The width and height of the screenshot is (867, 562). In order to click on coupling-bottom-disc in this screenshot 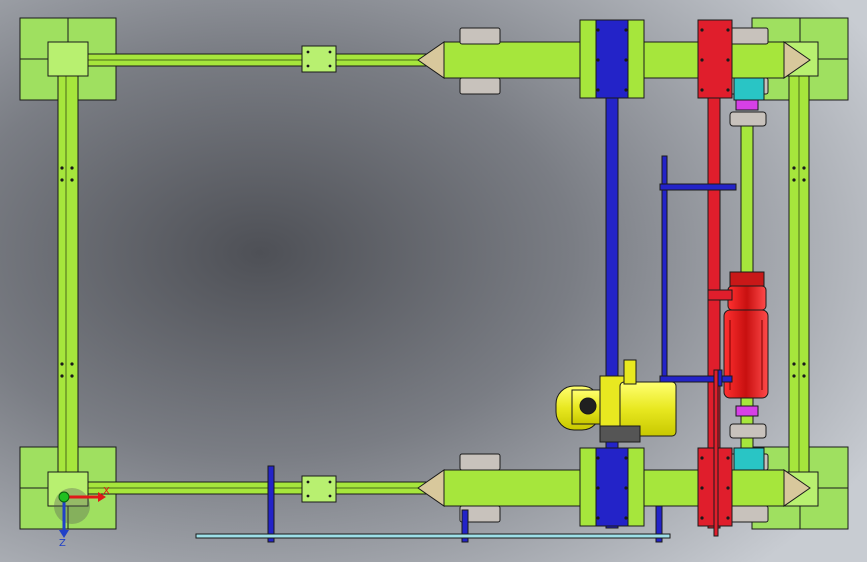, I will do `click(748, 431)`.